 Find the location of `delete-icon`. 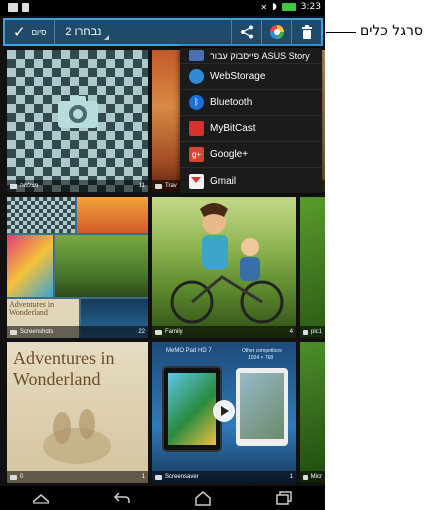

delete-icon is located at coordinates (306, 32).